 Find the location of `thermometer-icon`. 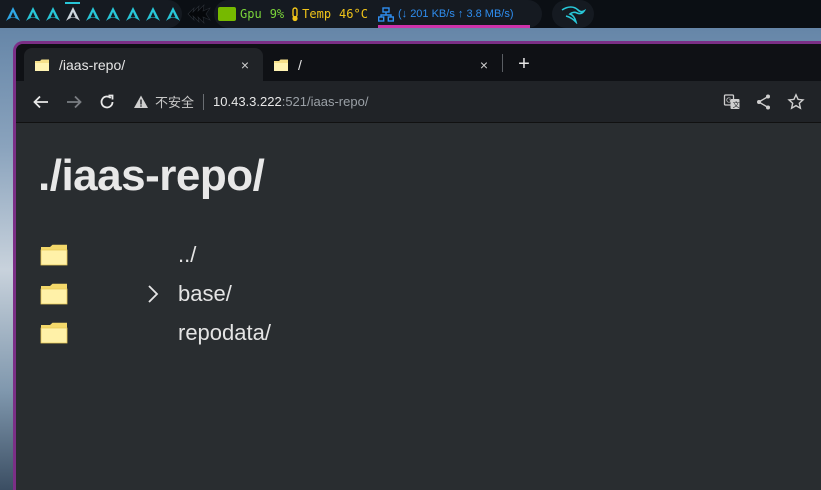

thermometer-icon is located at coordinates (295, 13).